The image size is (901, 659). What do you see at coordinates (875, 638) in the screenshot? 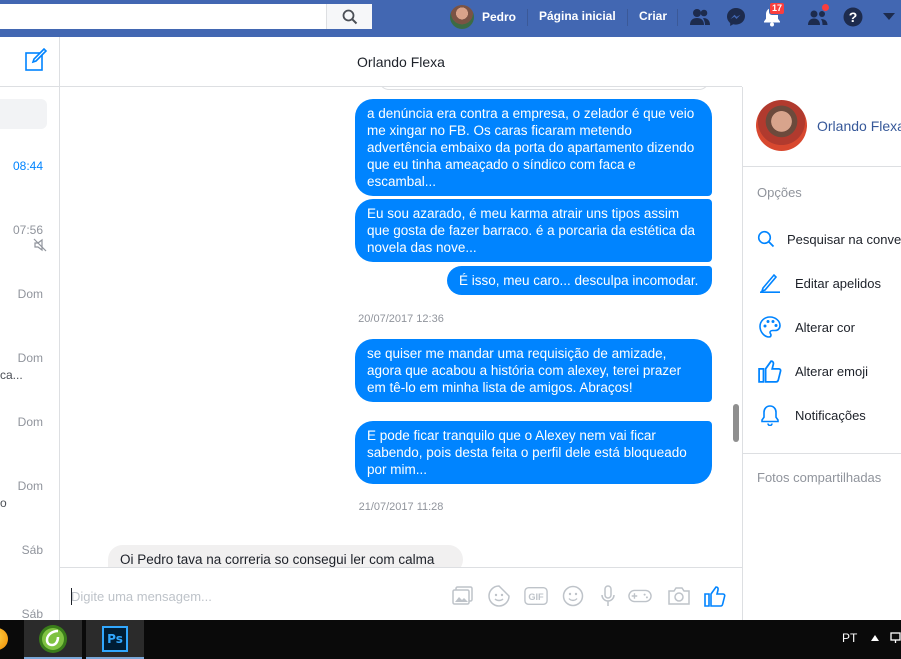
I see `tray-expand-icon` at bounding box center [875, 638].